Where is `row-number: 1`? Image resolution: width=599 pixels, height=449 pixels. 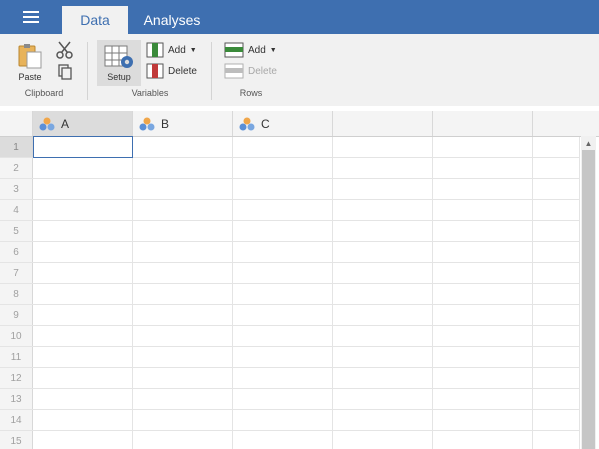
row-number: 1 is located at coordinates (16, 147).